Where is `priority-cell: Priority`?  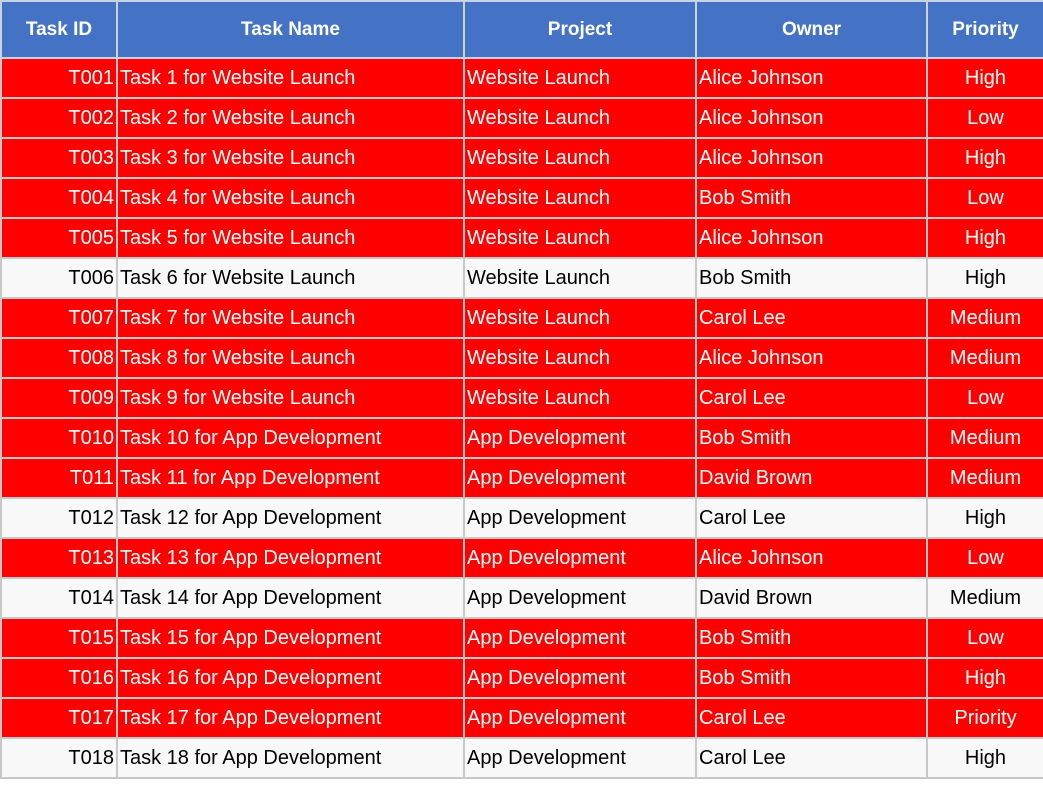 priority-cell: Priority is located at coordinates (984, 718).